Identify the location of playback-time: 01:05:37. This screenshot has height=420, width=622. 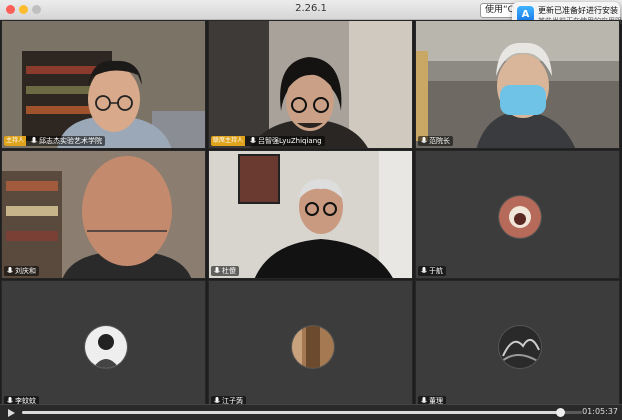
(600, 411).